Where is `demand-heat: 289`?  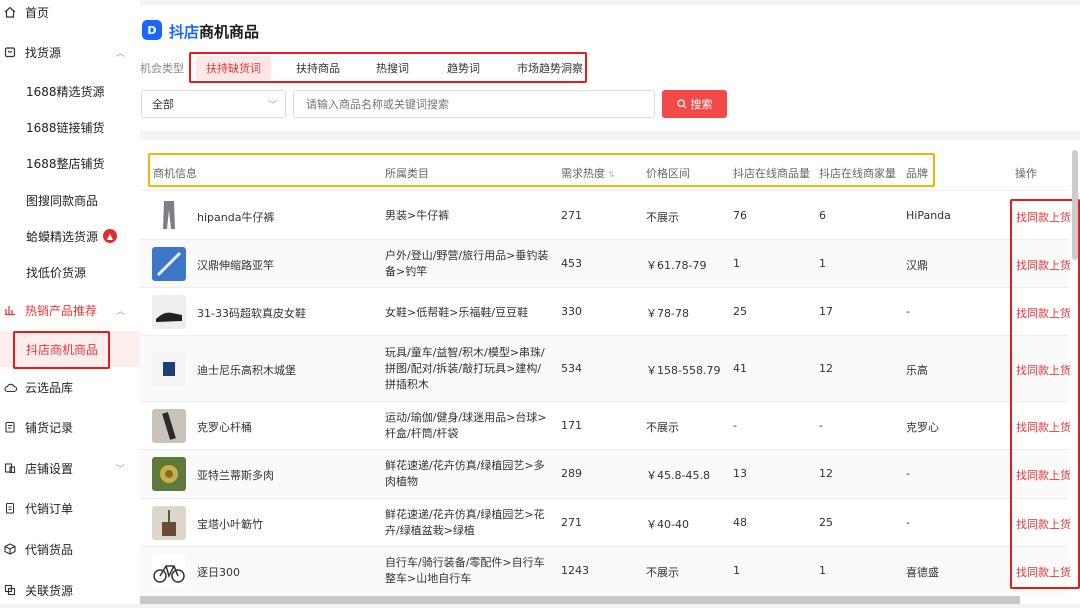
demand-heat: 289 is located at coordinates (571, 473).